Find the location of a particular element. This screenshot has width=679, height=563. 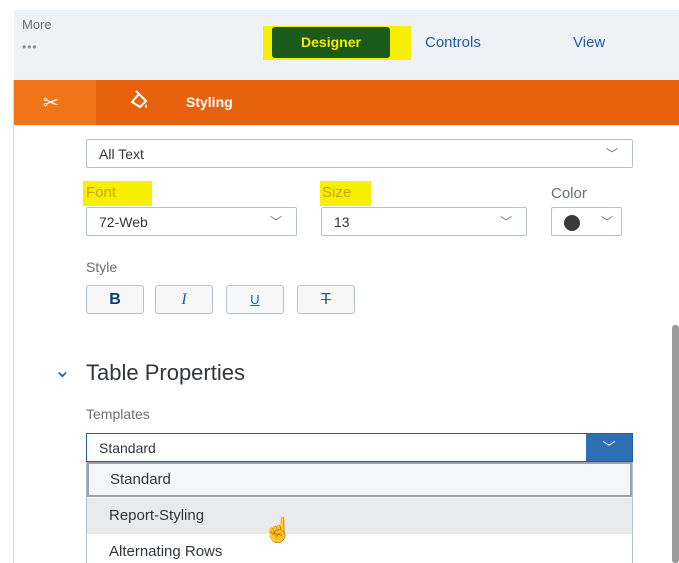

option-standard: Standard is located at coordinates (359, 479).